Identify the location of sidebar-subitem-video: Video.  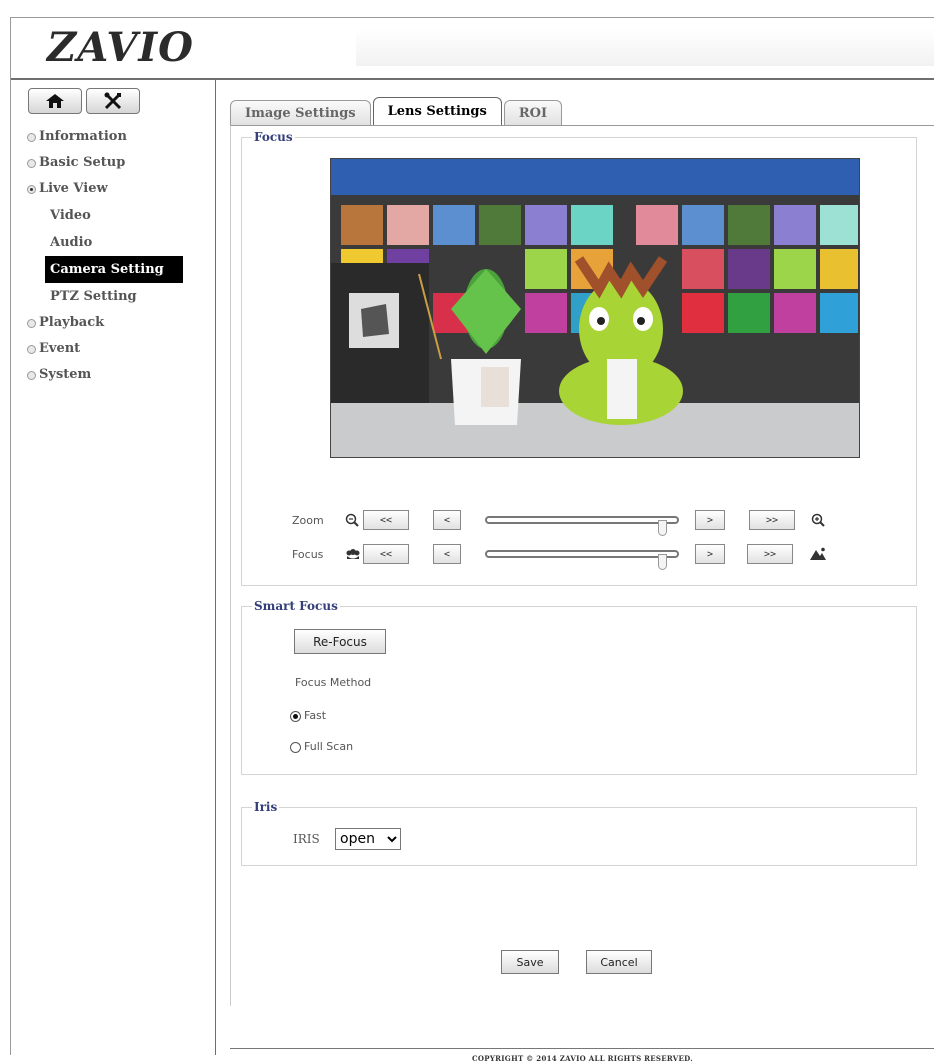
(105, 215).